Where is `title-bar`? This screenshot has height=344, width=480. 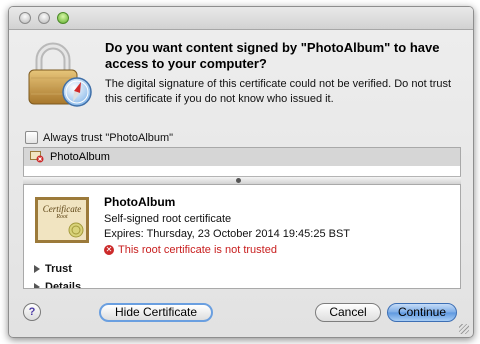 title-bar is located at coordinates (241, 18).